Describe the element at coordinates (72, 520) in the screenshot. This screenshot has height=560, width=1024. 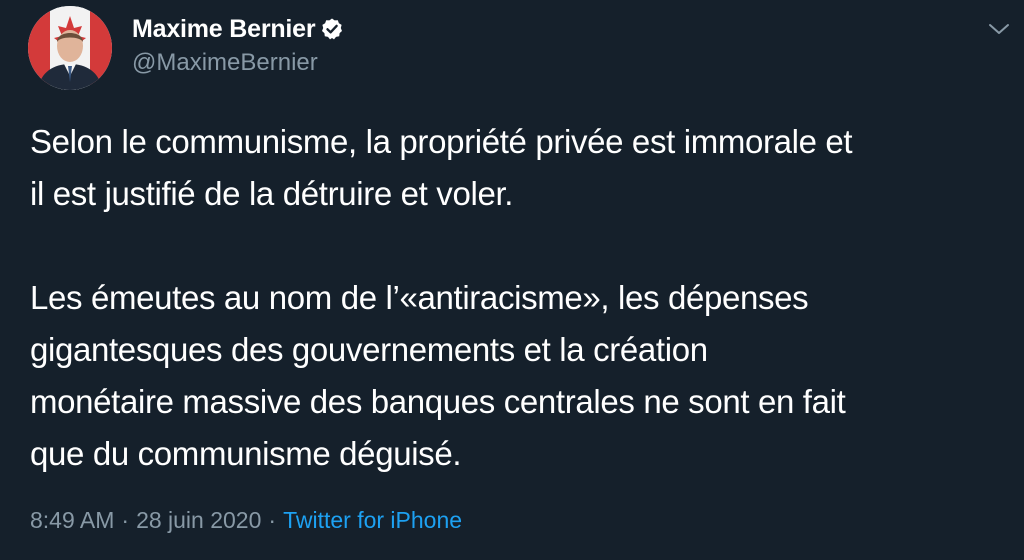
I see `tweet-time: 8:49 AM` at that location.